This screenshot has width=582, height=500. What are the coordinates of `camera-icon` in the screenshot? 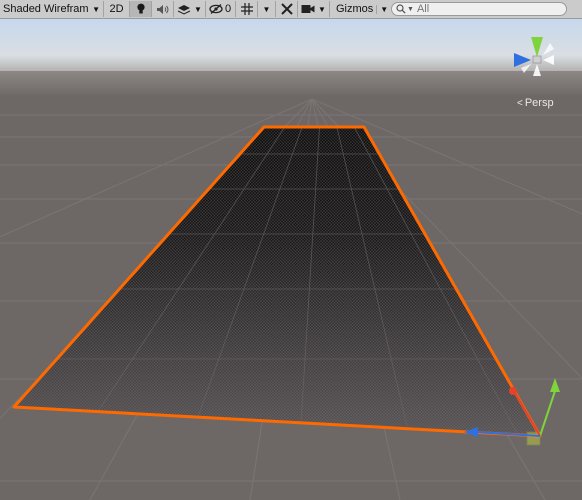 It's located at (308, 9).